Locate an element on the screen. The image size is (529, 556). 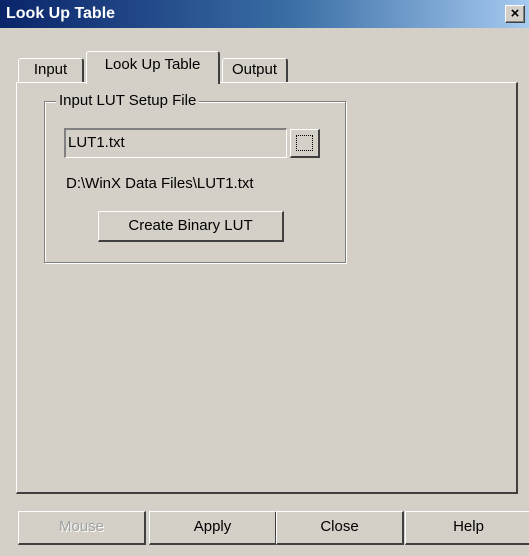
close-icon: × is located at coordinates (515, 13).